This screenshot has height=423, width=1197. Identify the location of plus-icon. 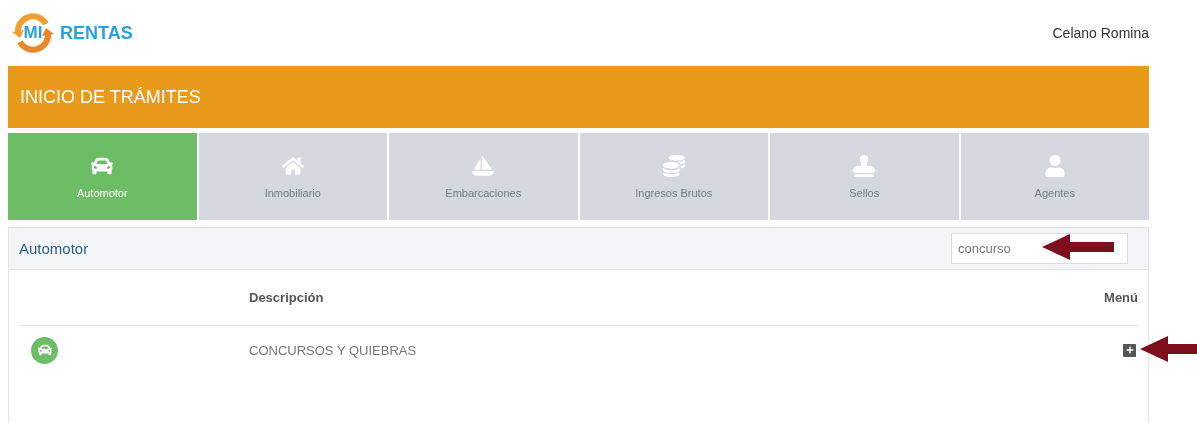
(1129, 350).